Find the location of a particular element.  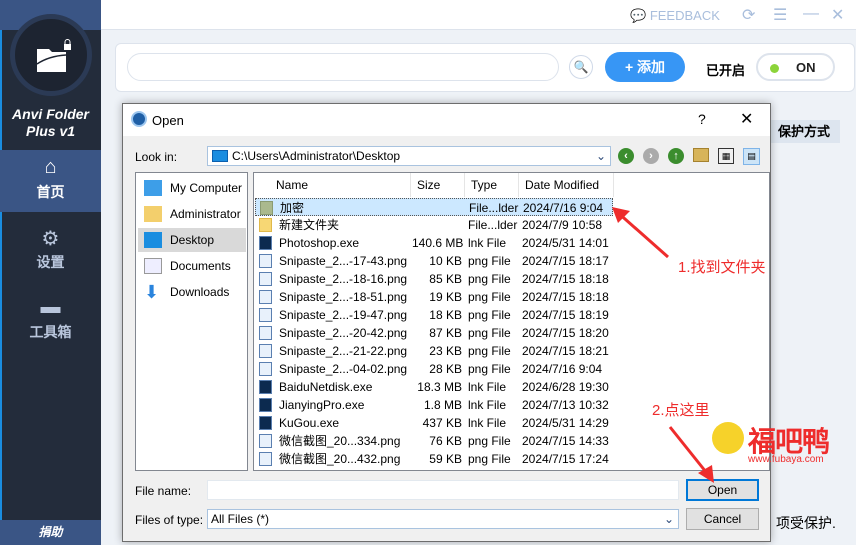

table-header-protection: 保护方式 is located at coordinates (805, 131).